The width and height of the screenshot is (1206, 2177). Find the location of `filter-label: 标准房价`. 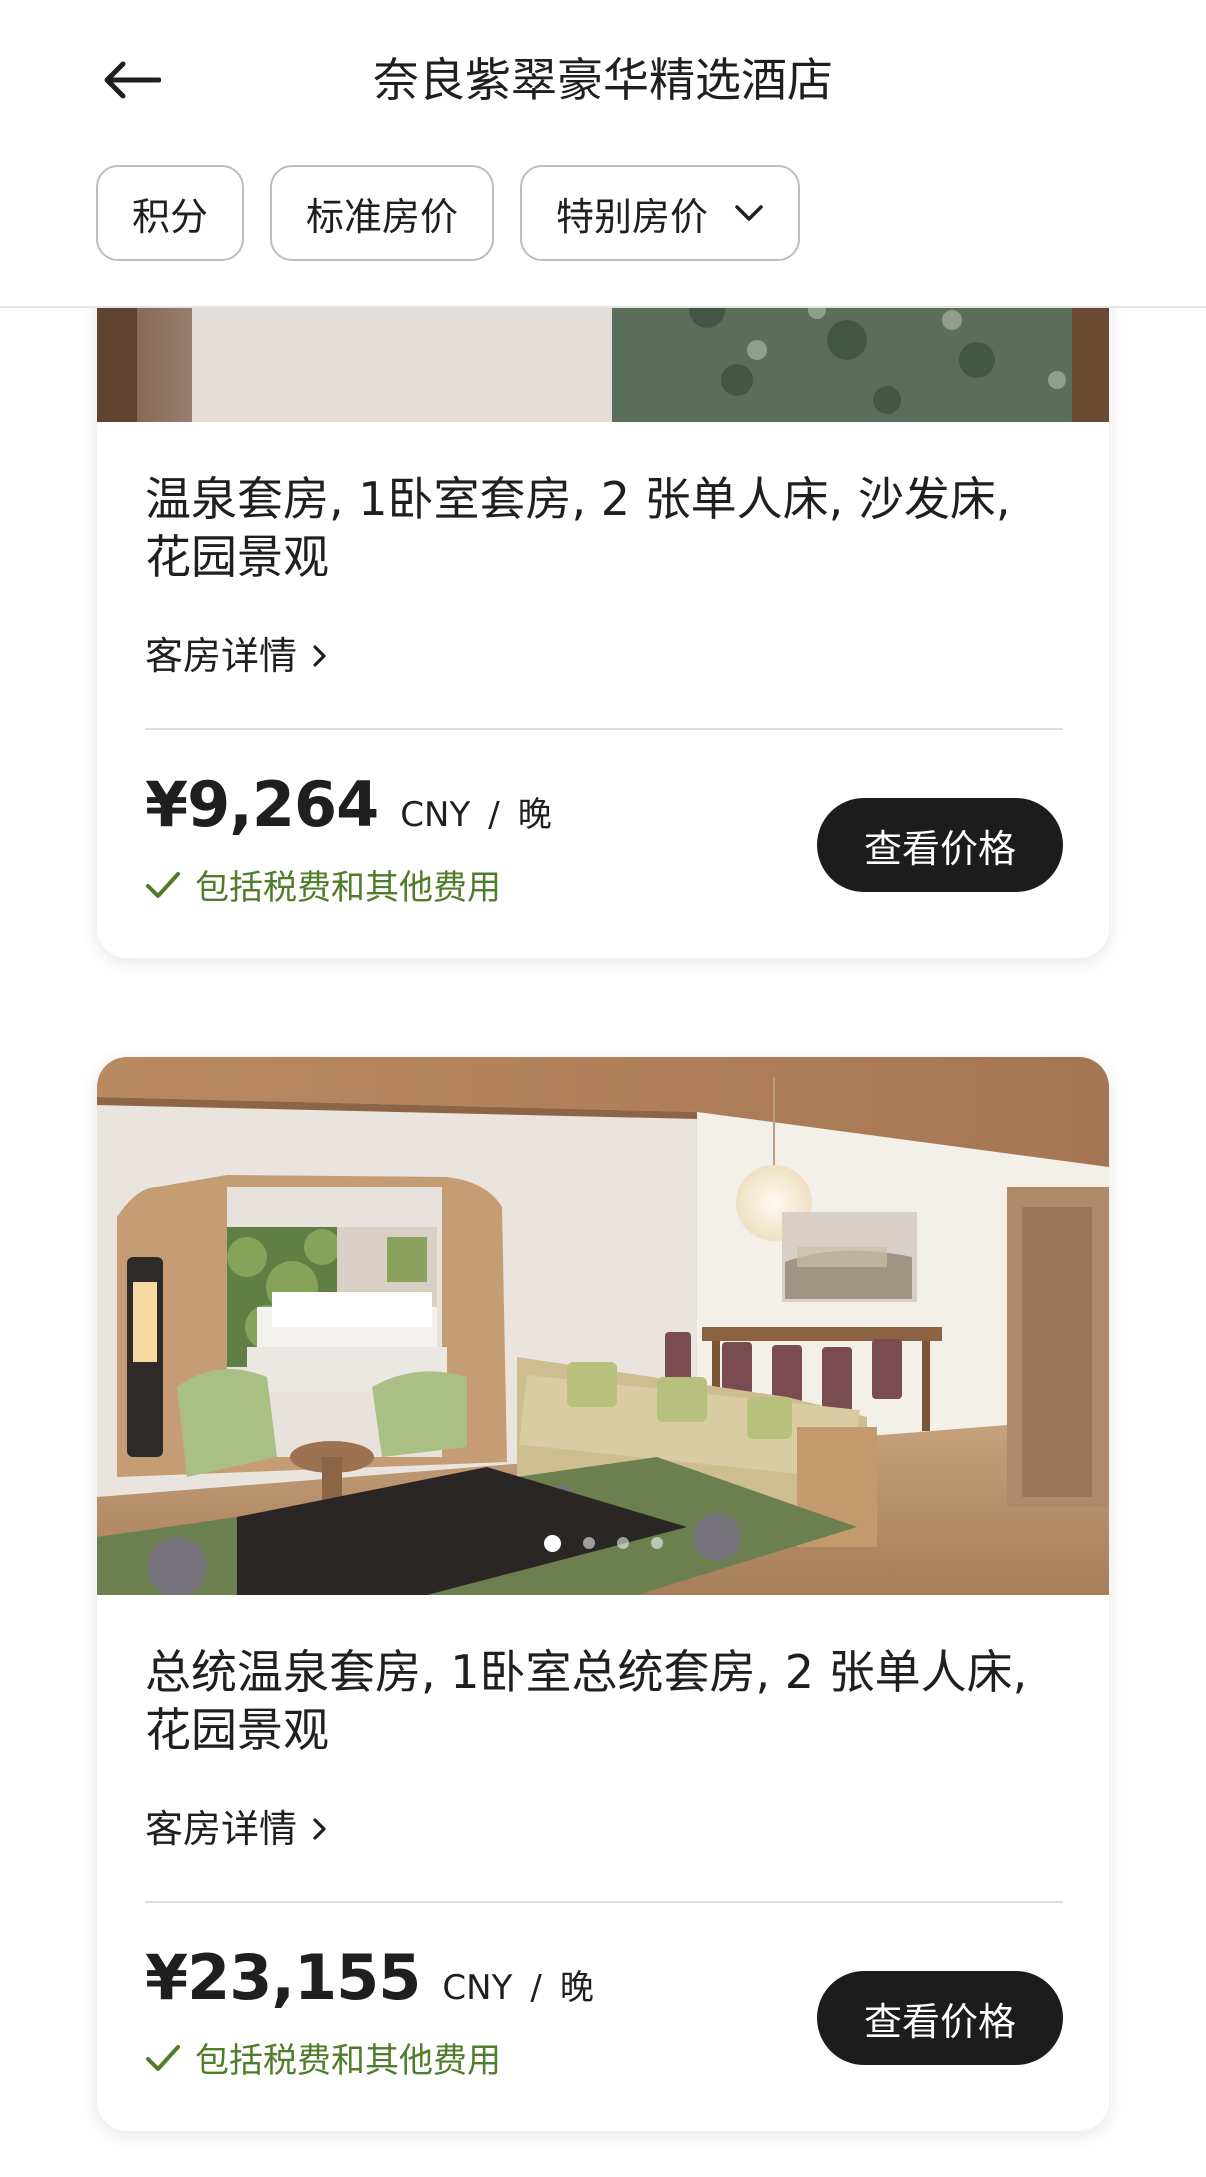

filter-label: 标准房价 is located at coordinates (382, 216).